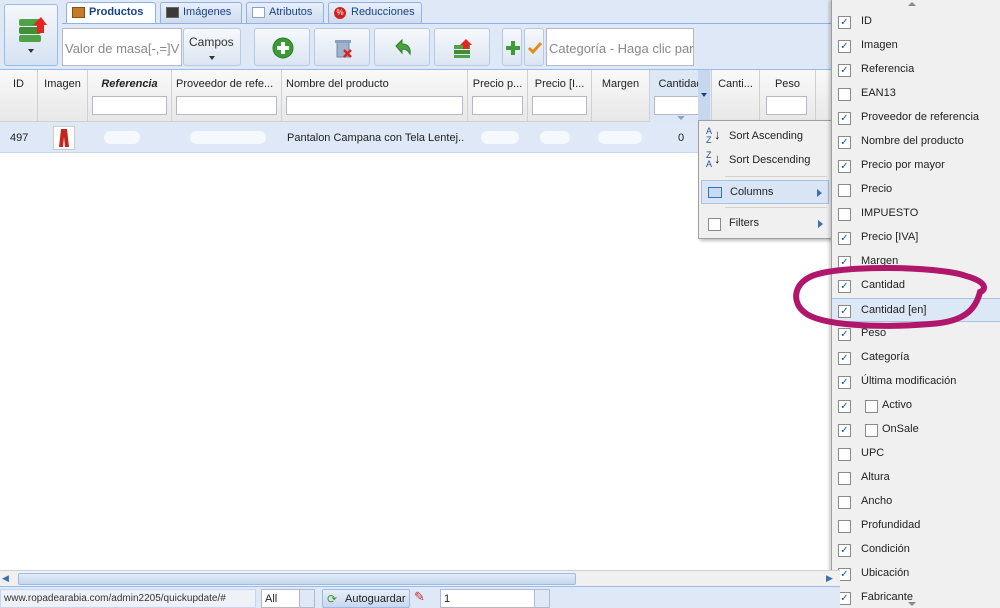  I want to click on undo-button, so click(402, 47).